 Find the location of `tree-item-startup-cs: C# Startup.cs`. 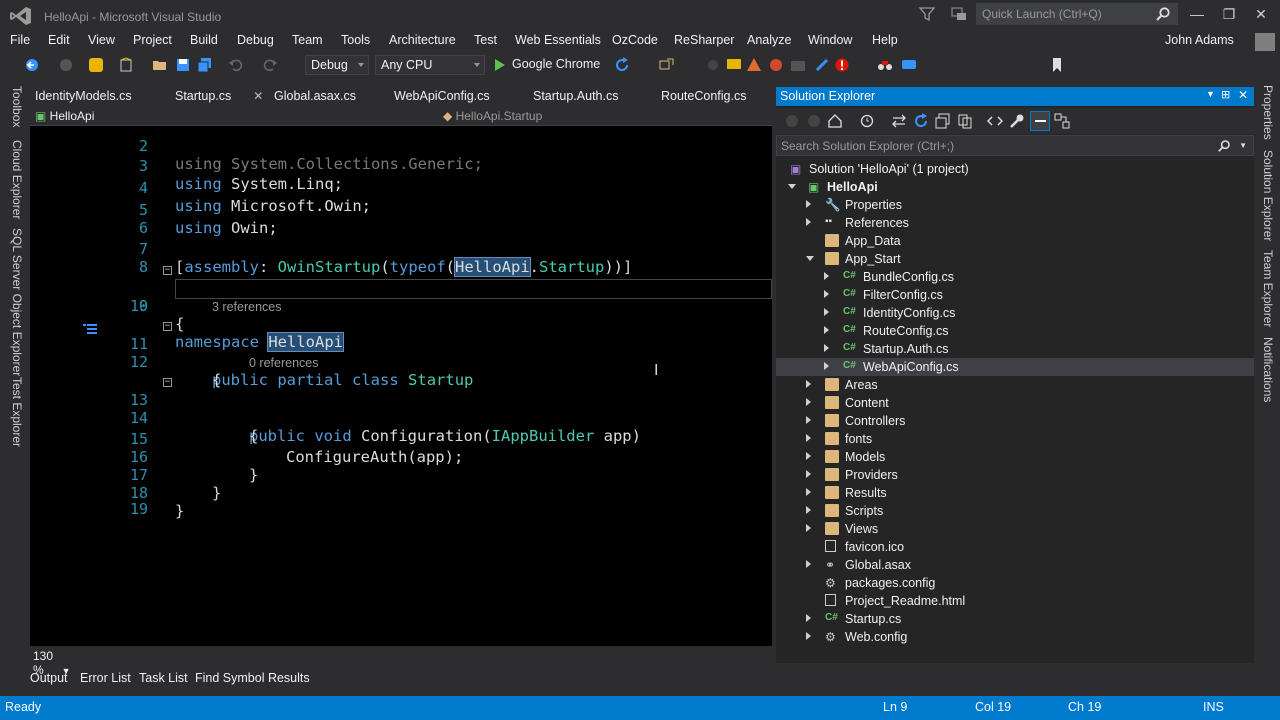

tree-item-startup-cs: C# Startup.cs is located at coordinates (1015, 619).